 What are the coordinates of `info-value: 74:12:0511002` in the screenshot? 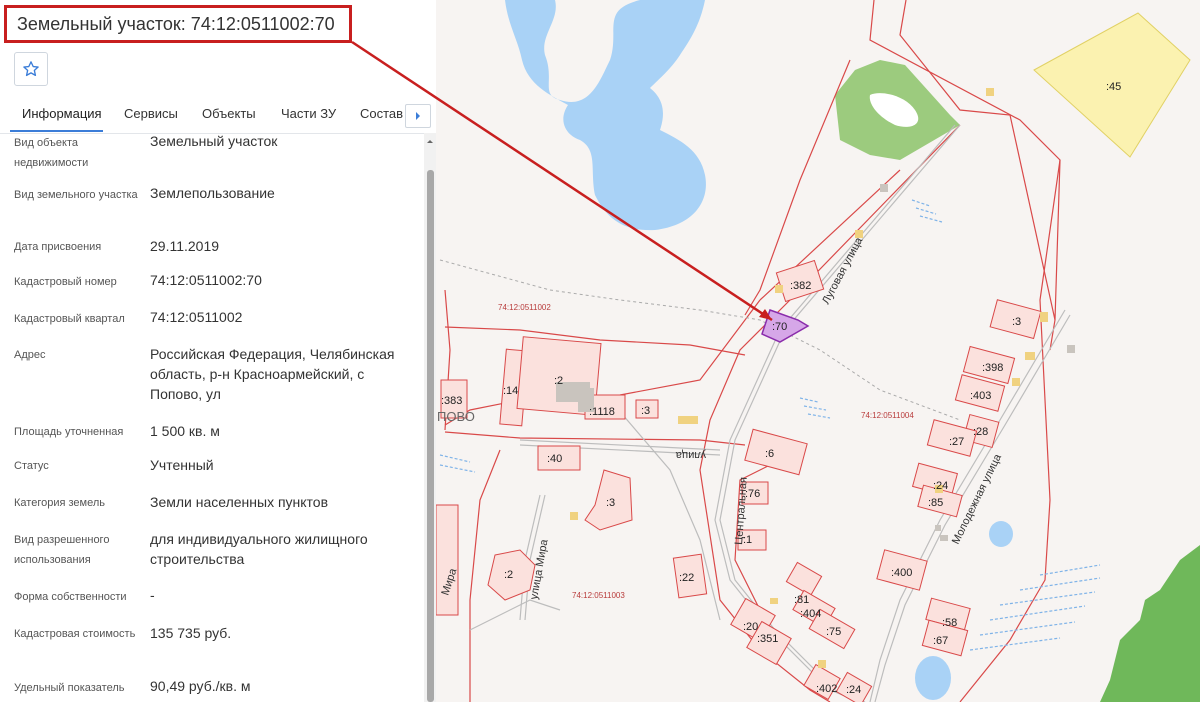 It's located at (196, 317).